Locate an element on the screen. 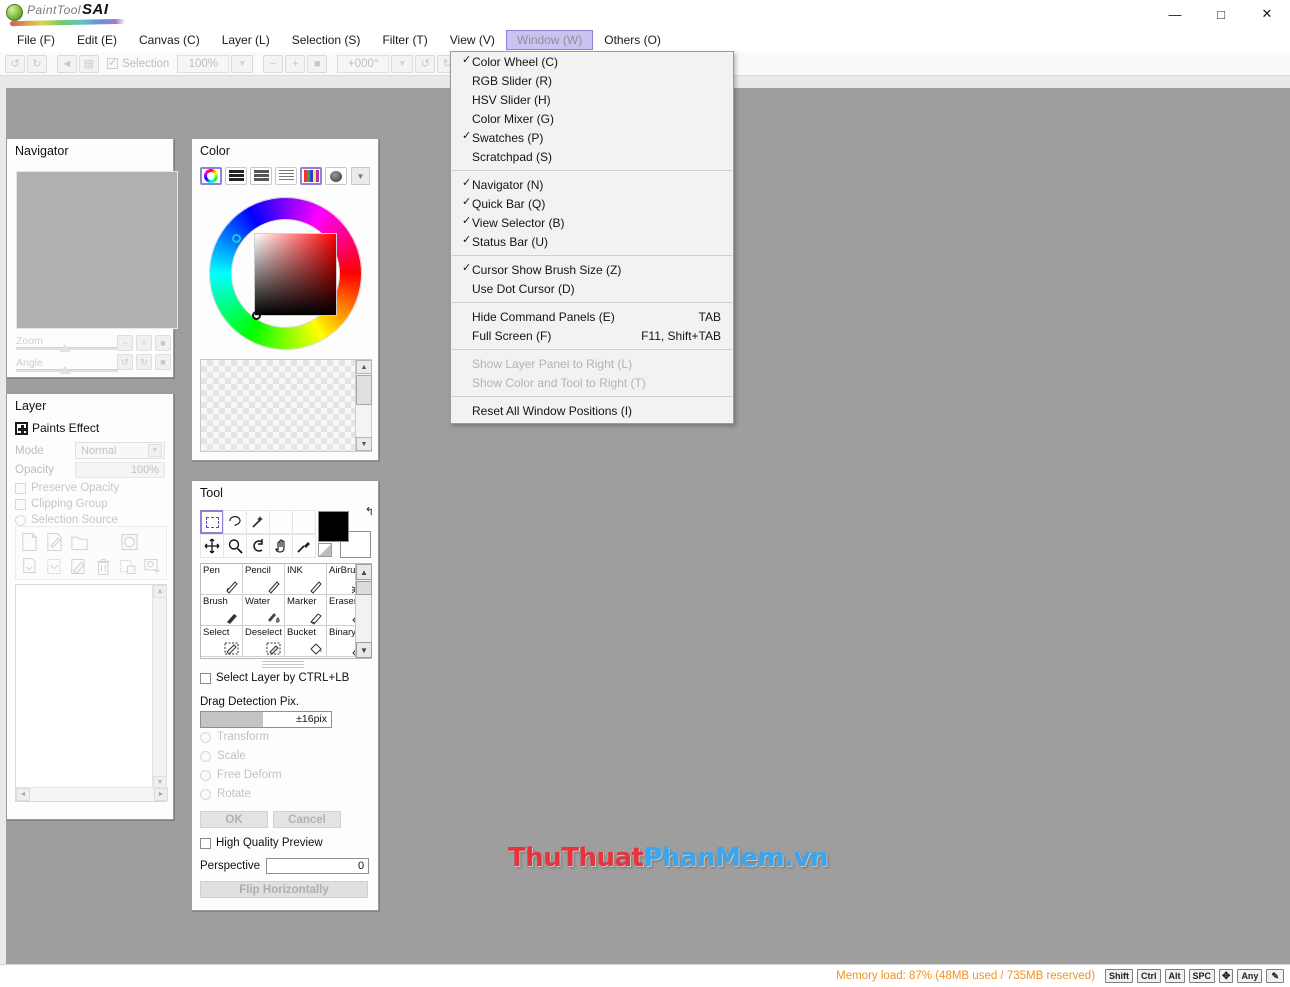 The width and height of the screenshot is (1290, 987). menu-edit: Edit (E) is located at coordinates (97, 40).